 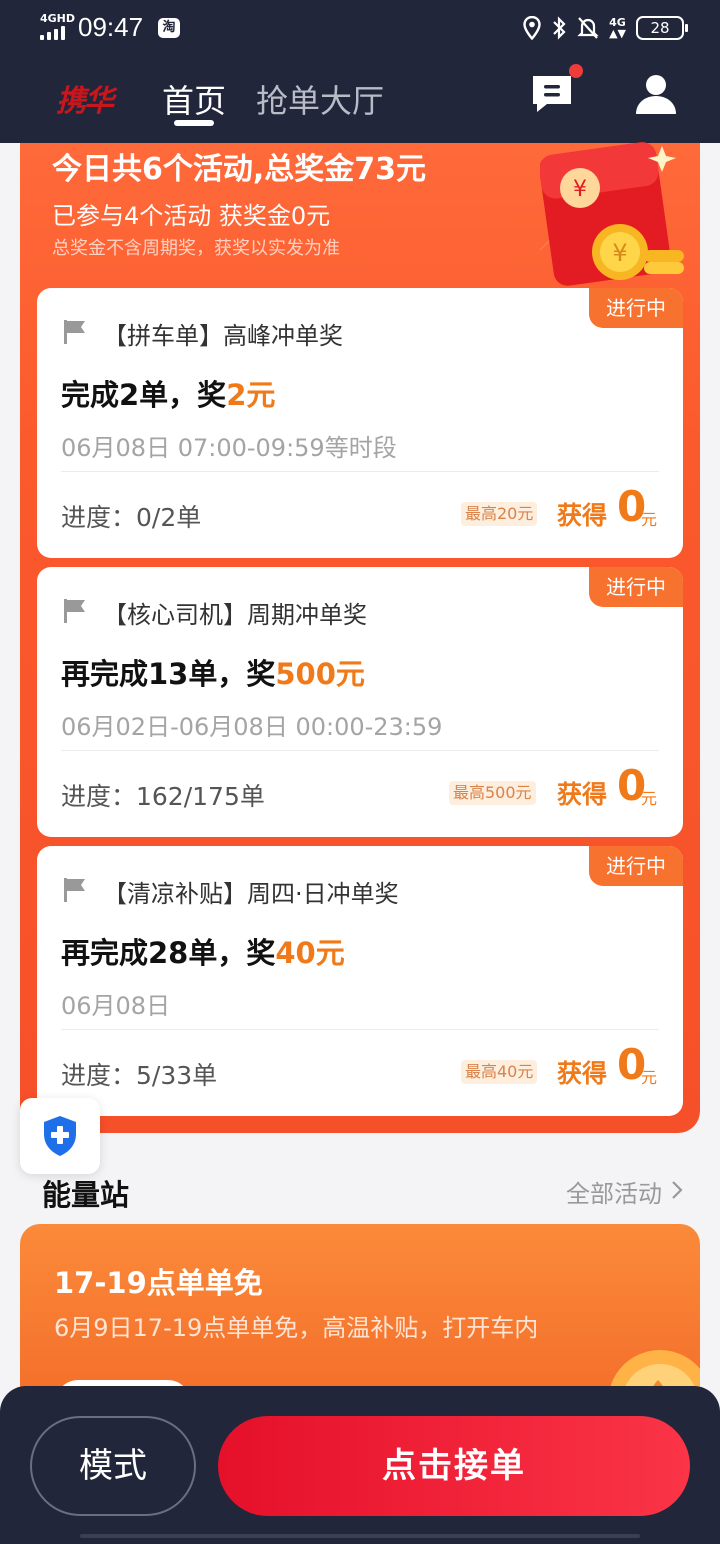 I want to click on energy-station-title: 能量站, so click(x=86, y=1195).